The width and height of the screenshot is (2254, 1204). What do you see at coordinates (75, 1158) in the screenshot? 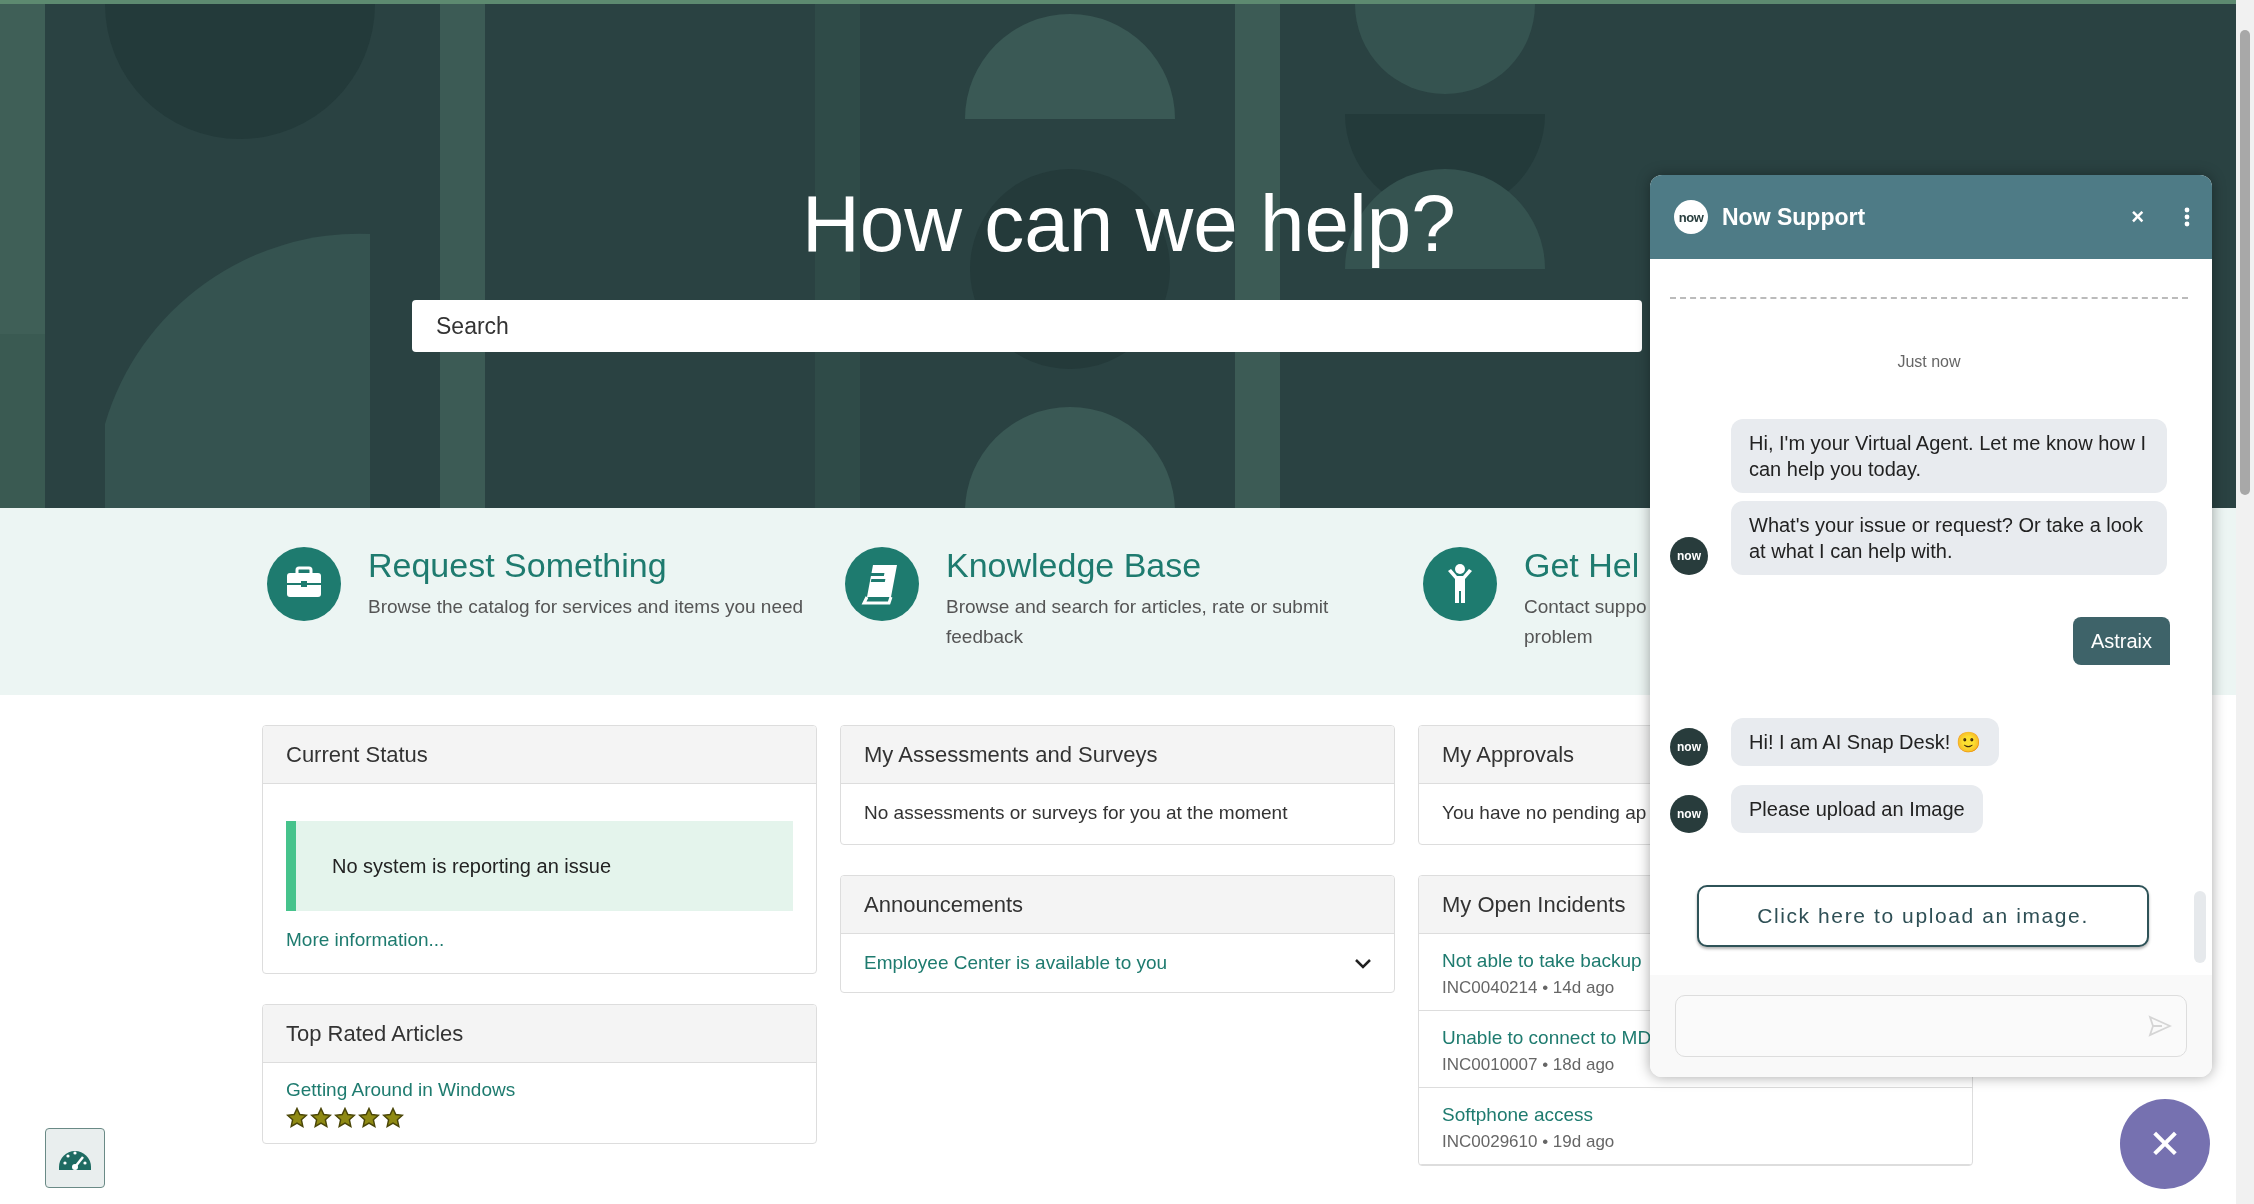
I see `dashboard-button` at bounding box center [75, 1158].